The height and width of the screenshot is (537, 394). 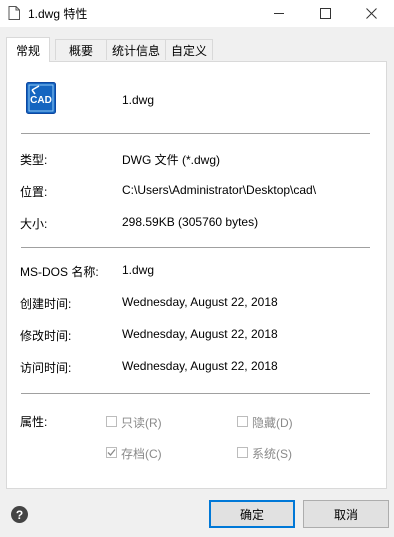 What do you see at coordinates (141, 423) in the screenshot?
I see `readonly-label: 只读(R)` at bounding box center [141, 423].